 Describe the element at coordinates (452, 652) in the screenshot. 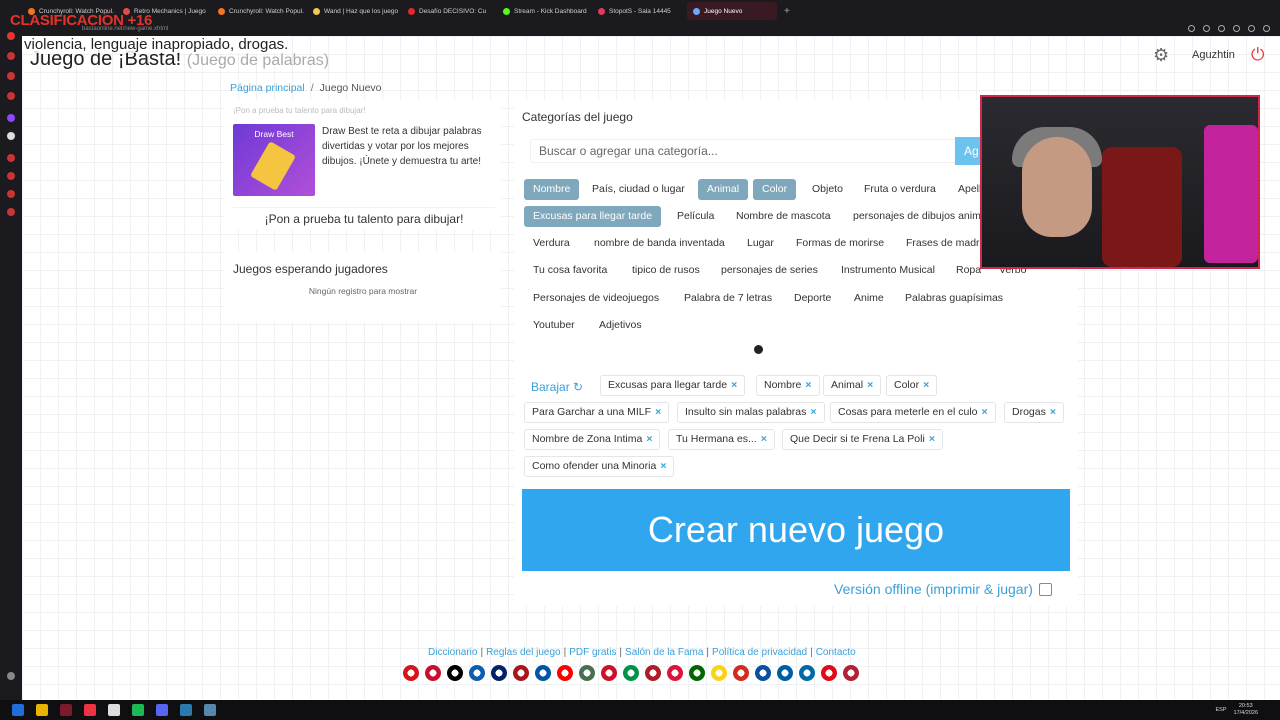

I see `footer-link: Diccionario` at that location.